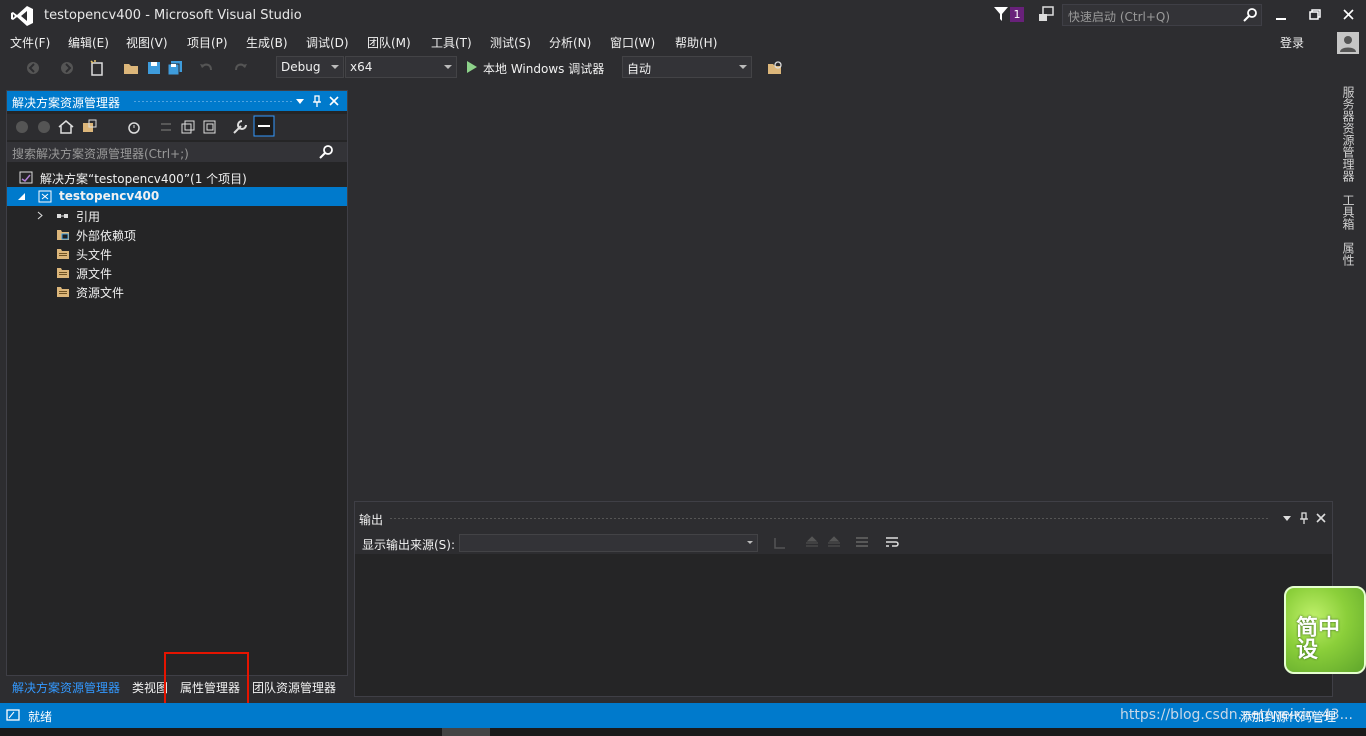  What do you see at coordinates (109, 196) in the screenshot?
I see `tree-label-project: testopencv400` at bounding box center [109, 196].